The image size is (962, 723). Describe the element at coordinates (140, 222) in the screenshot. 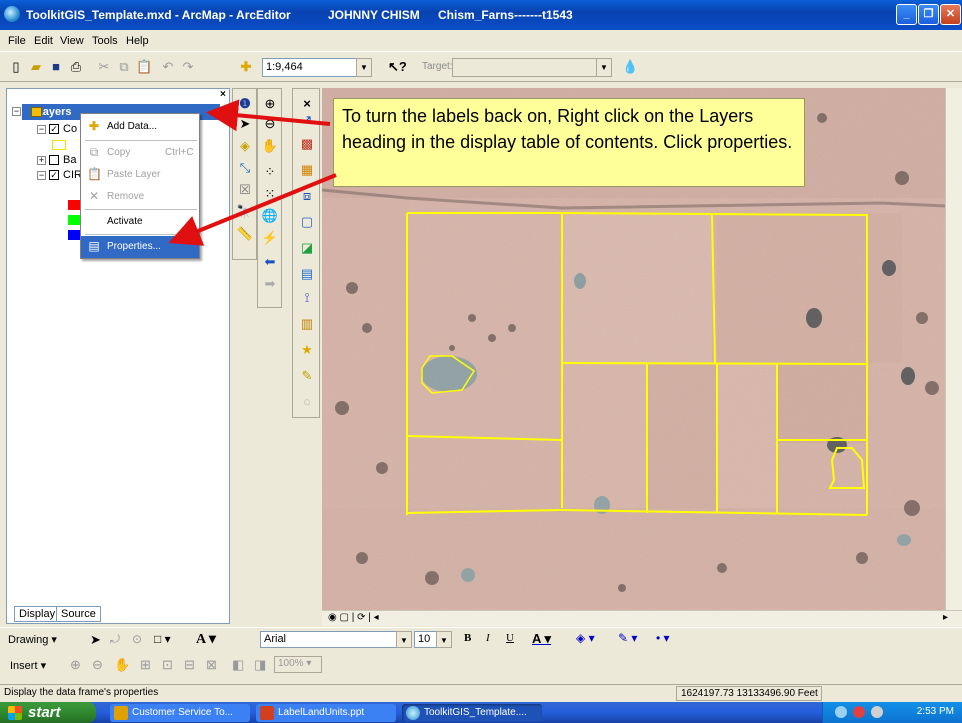

I see `menu-activate: Activate` at that location.